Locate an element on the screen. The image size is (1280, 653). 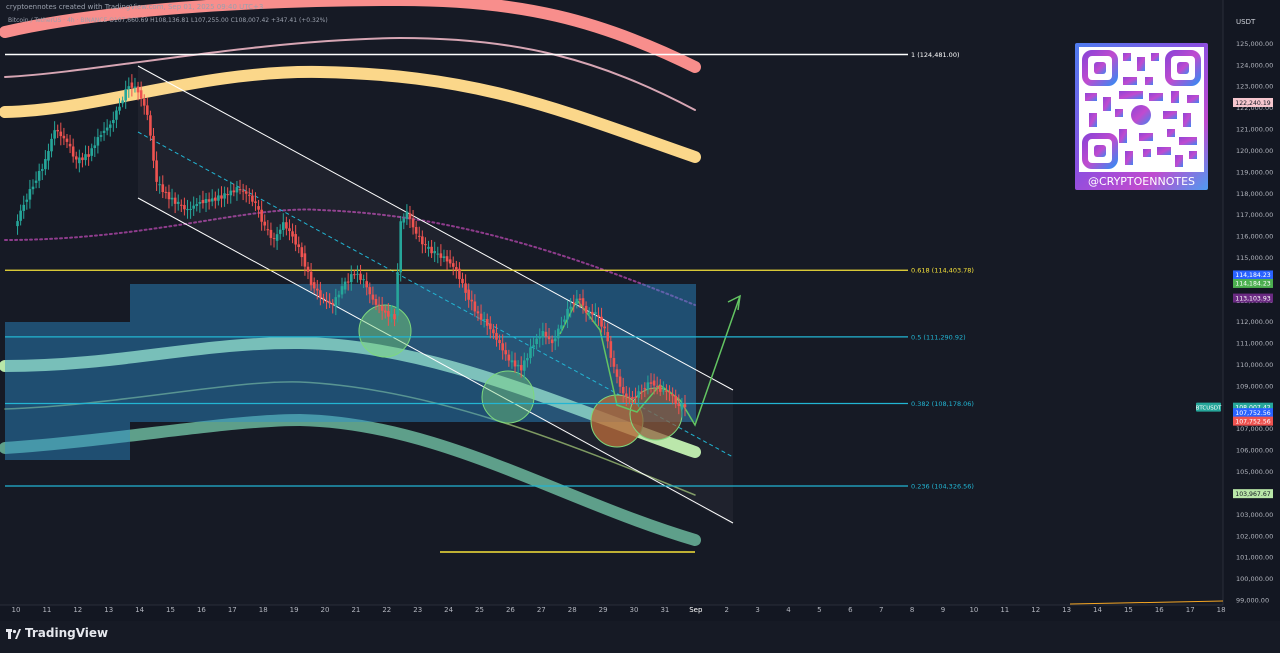
y-tick-label: 116,000.00 is located at coordinates (1254, 237).